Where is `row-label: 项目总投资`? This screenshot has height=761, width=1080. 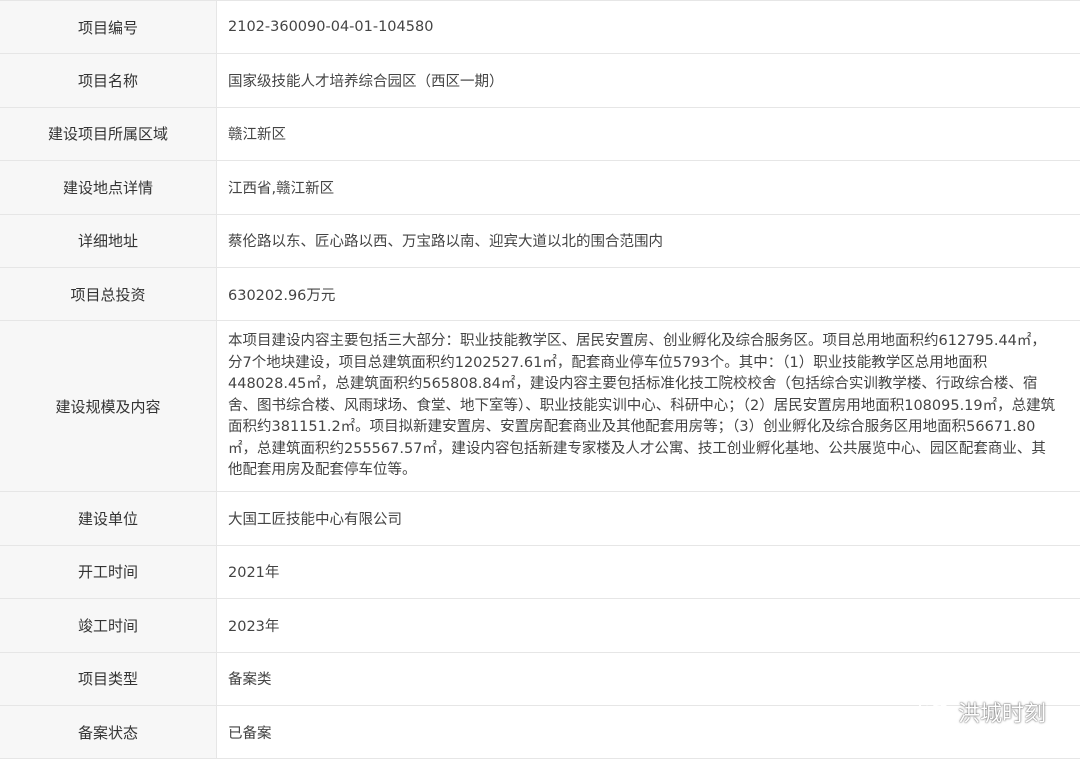
row-label: 项目总投资 is located at coordinates (108, 294).